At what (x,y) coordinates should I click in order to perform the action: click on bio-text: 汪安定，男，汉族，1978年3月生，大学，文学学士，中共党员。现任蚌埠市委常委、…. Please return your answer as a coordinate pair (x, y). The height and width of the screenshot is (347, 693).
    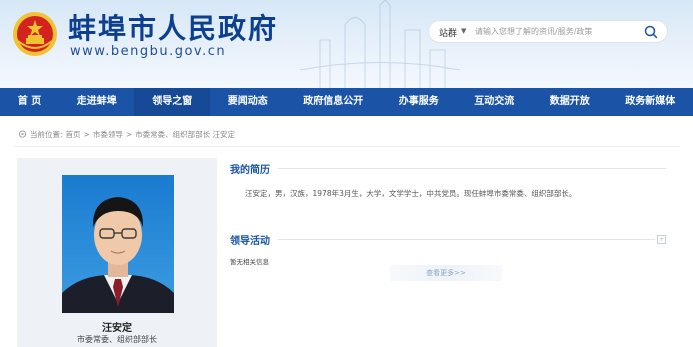
    Looking at the image, I should click on (411, 193).